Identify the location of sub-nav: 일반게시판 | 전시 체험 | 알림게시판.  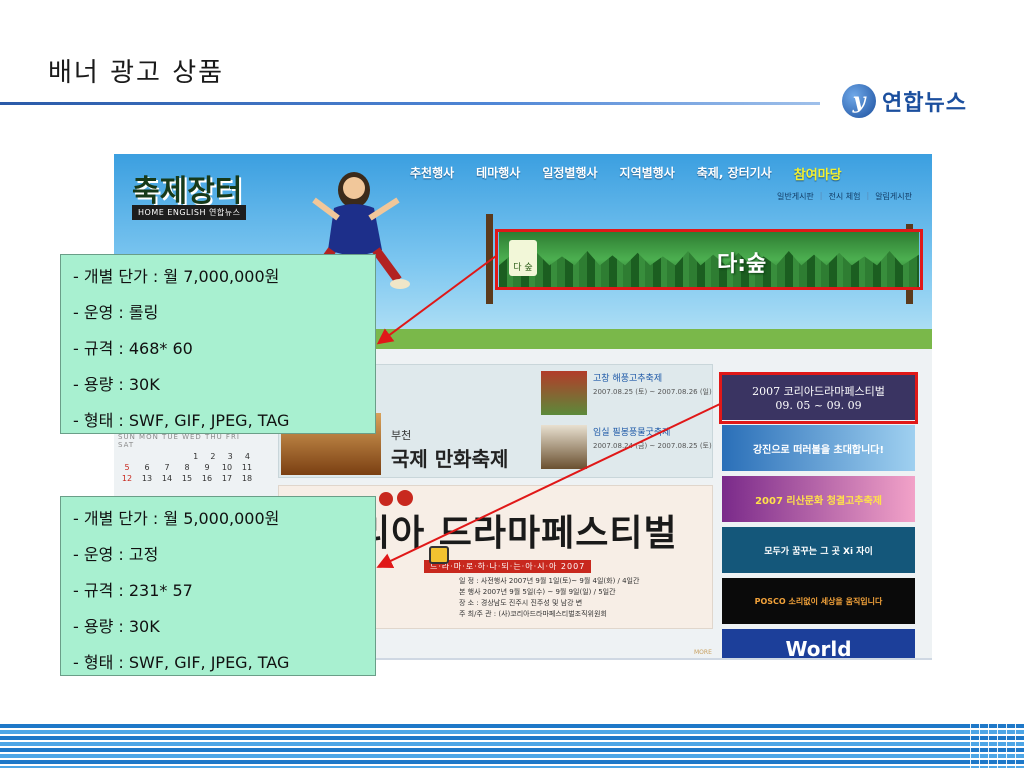
(844, 196).